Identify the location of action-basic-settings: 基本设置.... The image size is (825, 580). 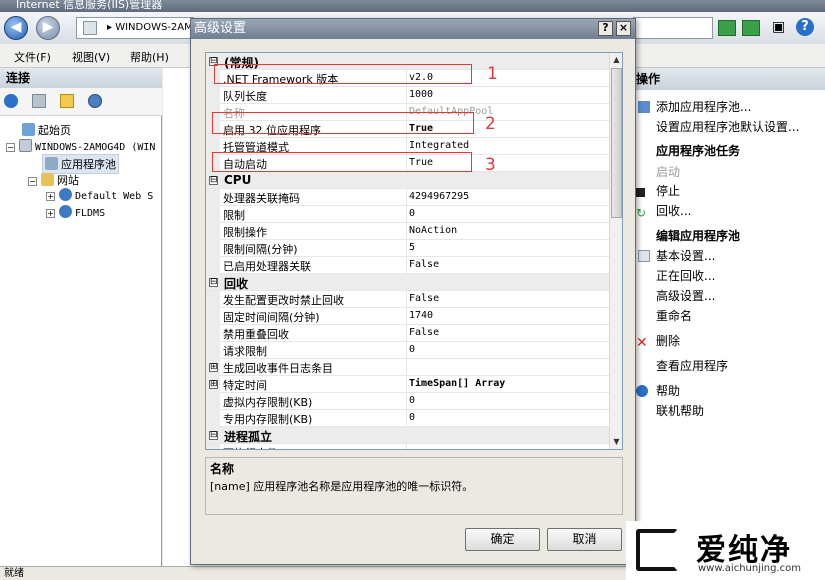
(676, 255).